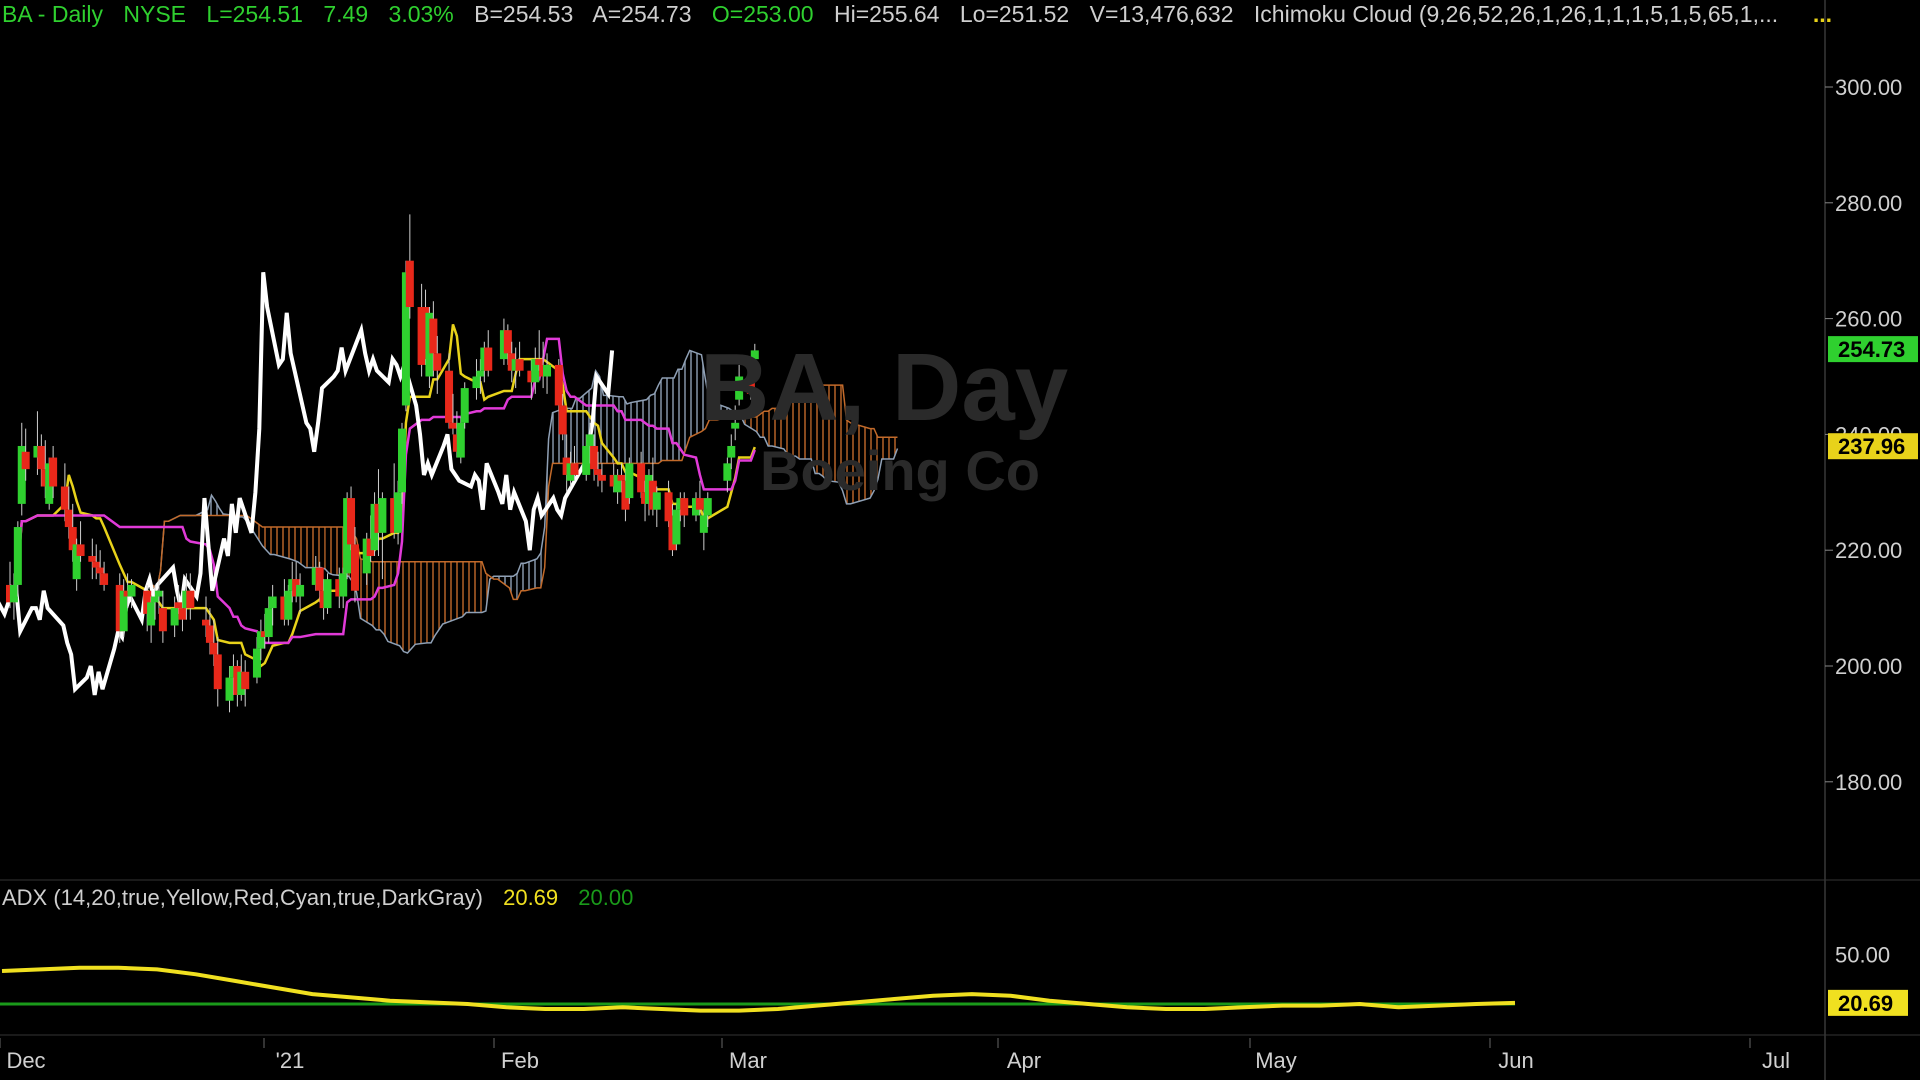 The height and width of the screenshot is (1080, 1920). I want to click on time-axis-label: May, so click(1276, 1060).